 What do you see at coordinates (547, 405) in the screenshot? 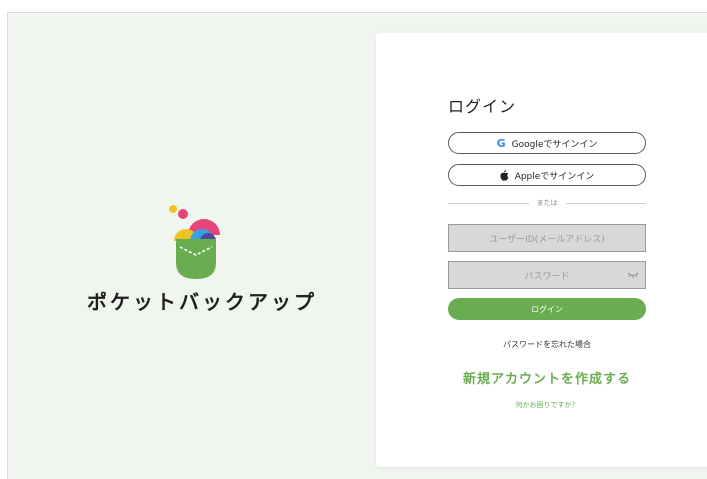
I see `help-link: 何かお困りですか？` at bounding box center [547, 405].